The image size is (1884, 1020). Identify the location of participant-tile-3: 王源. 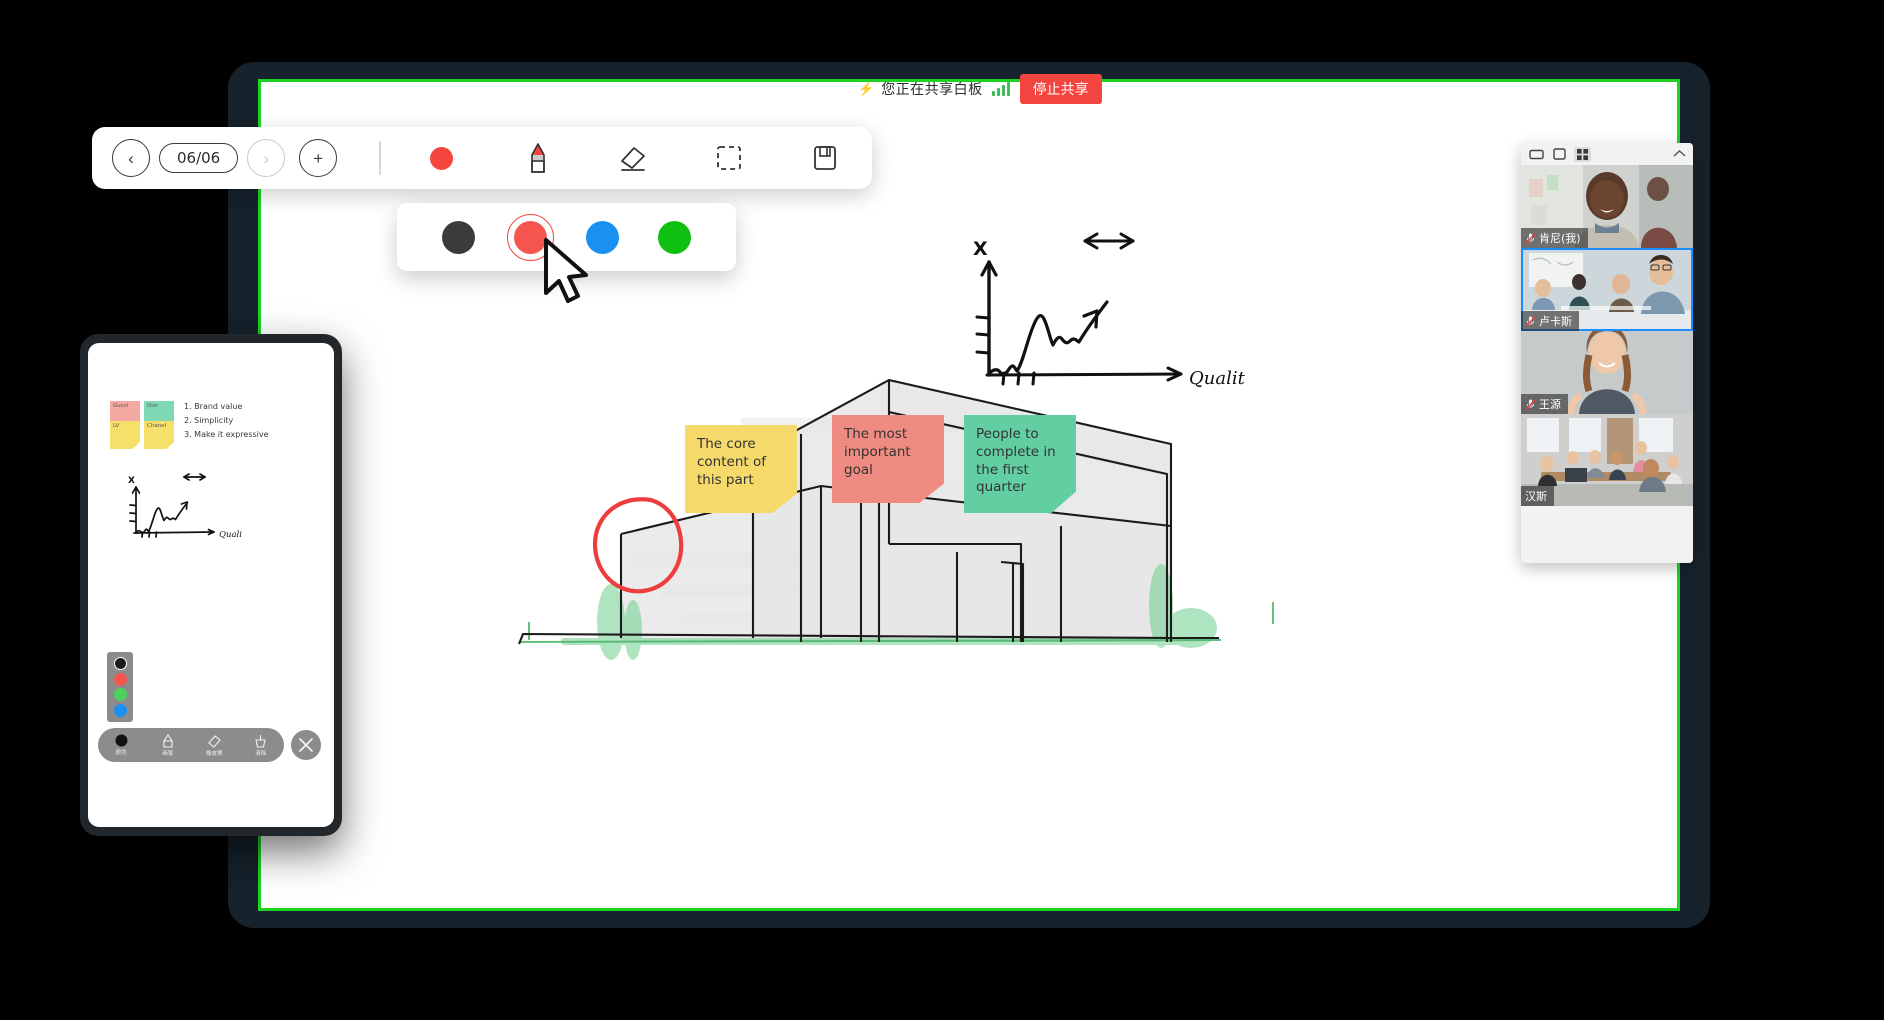
(1607, 372).